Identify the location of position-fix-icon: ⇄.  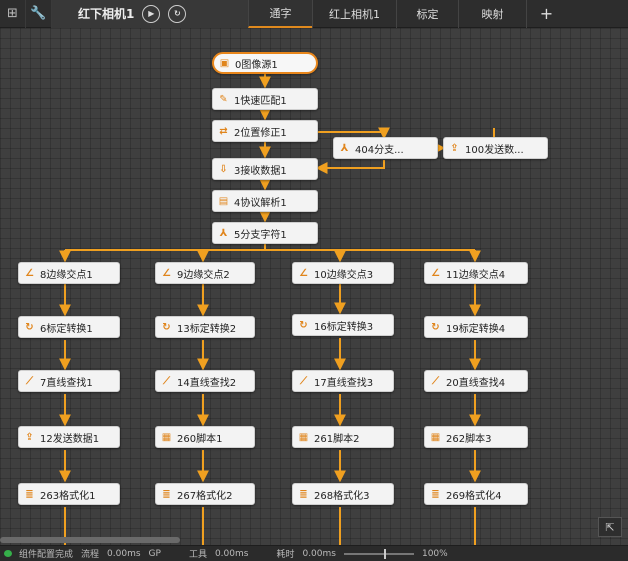
(223, 131).